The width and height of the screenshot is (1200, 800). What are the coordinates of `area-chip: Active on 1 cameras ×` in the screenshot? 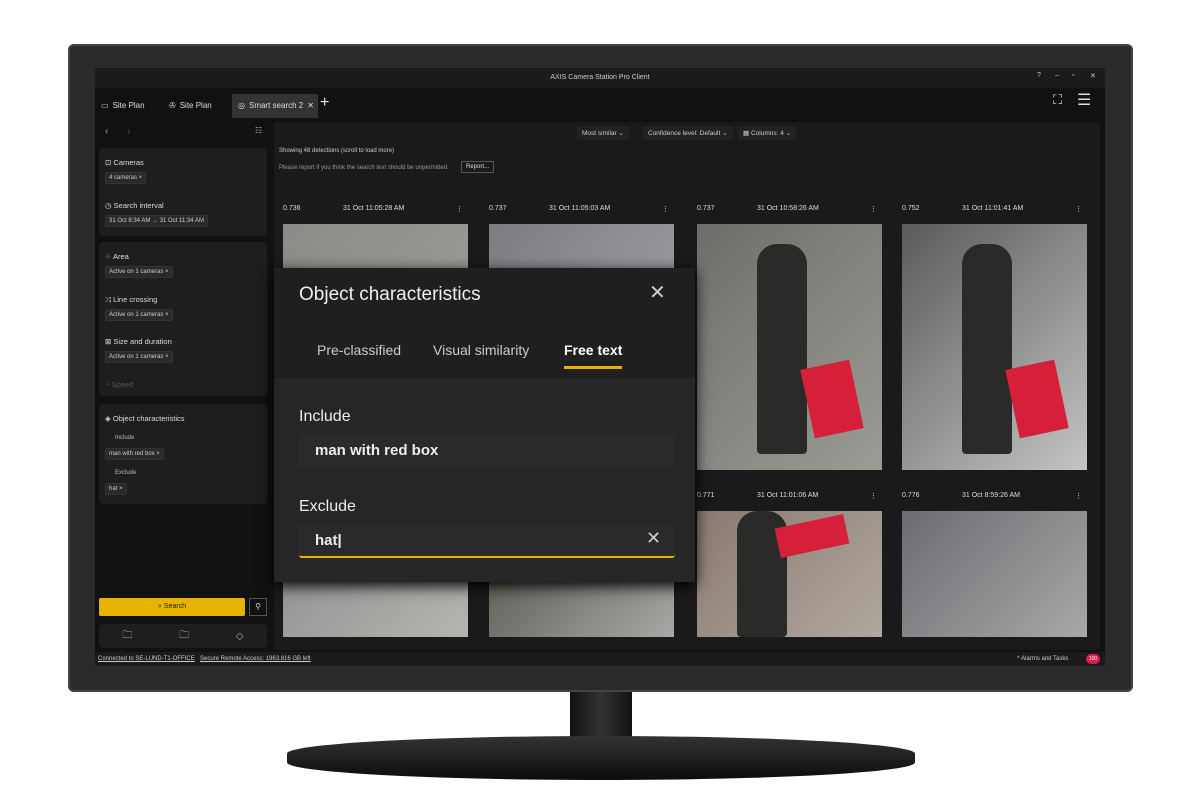 It's located at (139, 272).